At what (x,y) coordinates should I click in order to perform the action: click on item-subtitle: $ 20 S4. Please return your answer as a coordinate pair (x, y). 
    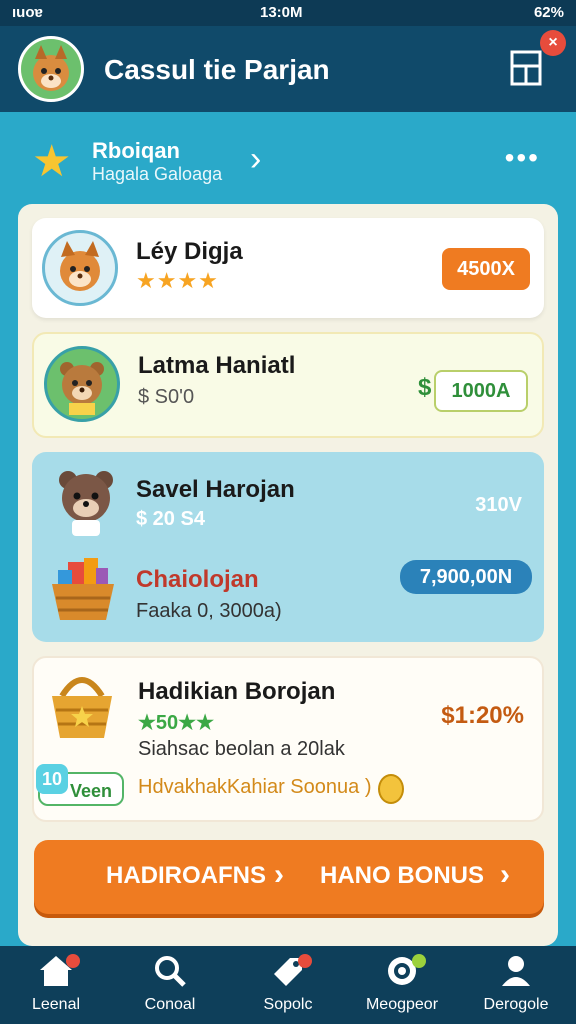
    Looking at the image, I should click on (170, 519).